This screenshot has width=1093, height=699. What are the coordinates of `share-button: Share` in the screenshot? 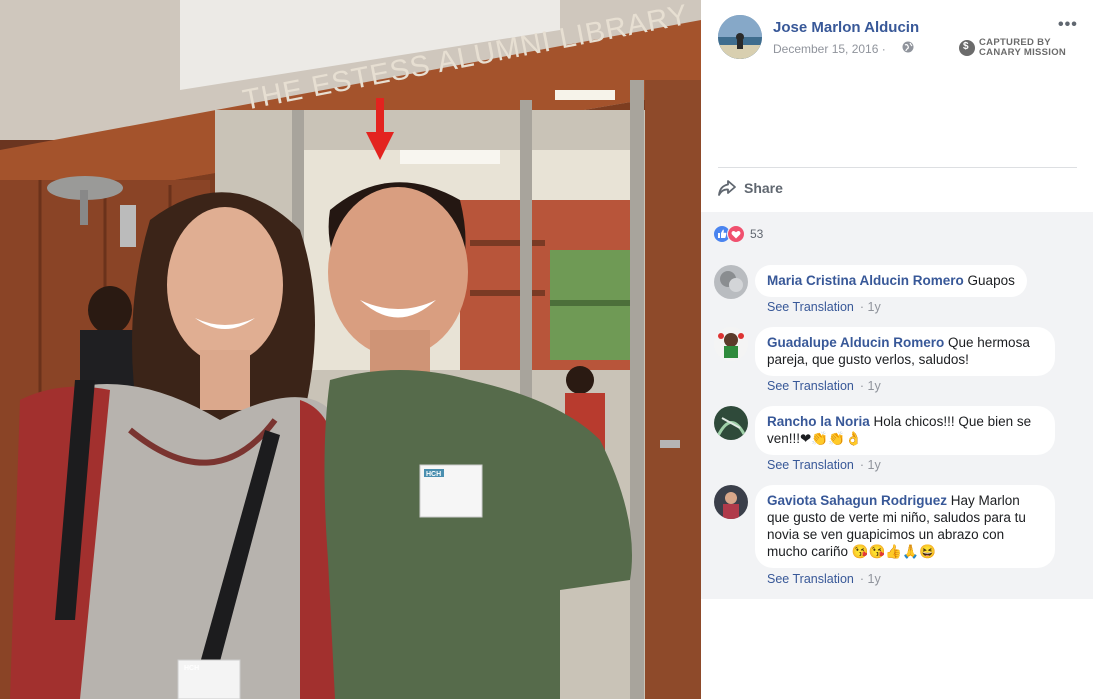 It's located at (750, 188).